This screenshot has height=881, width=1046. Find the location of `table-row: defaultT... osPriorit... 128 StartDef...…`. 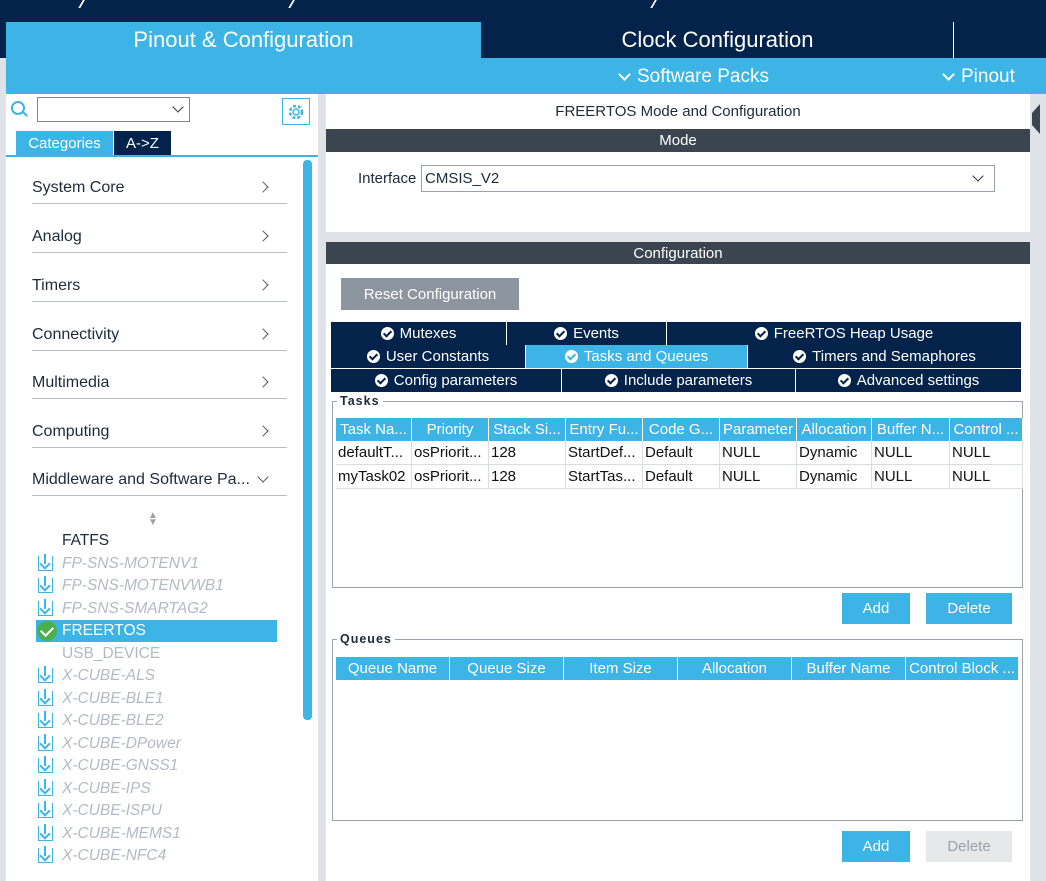

table-row: defaultT... osPriorit... 128 StartDef...… is located at coordinates (679, 453).